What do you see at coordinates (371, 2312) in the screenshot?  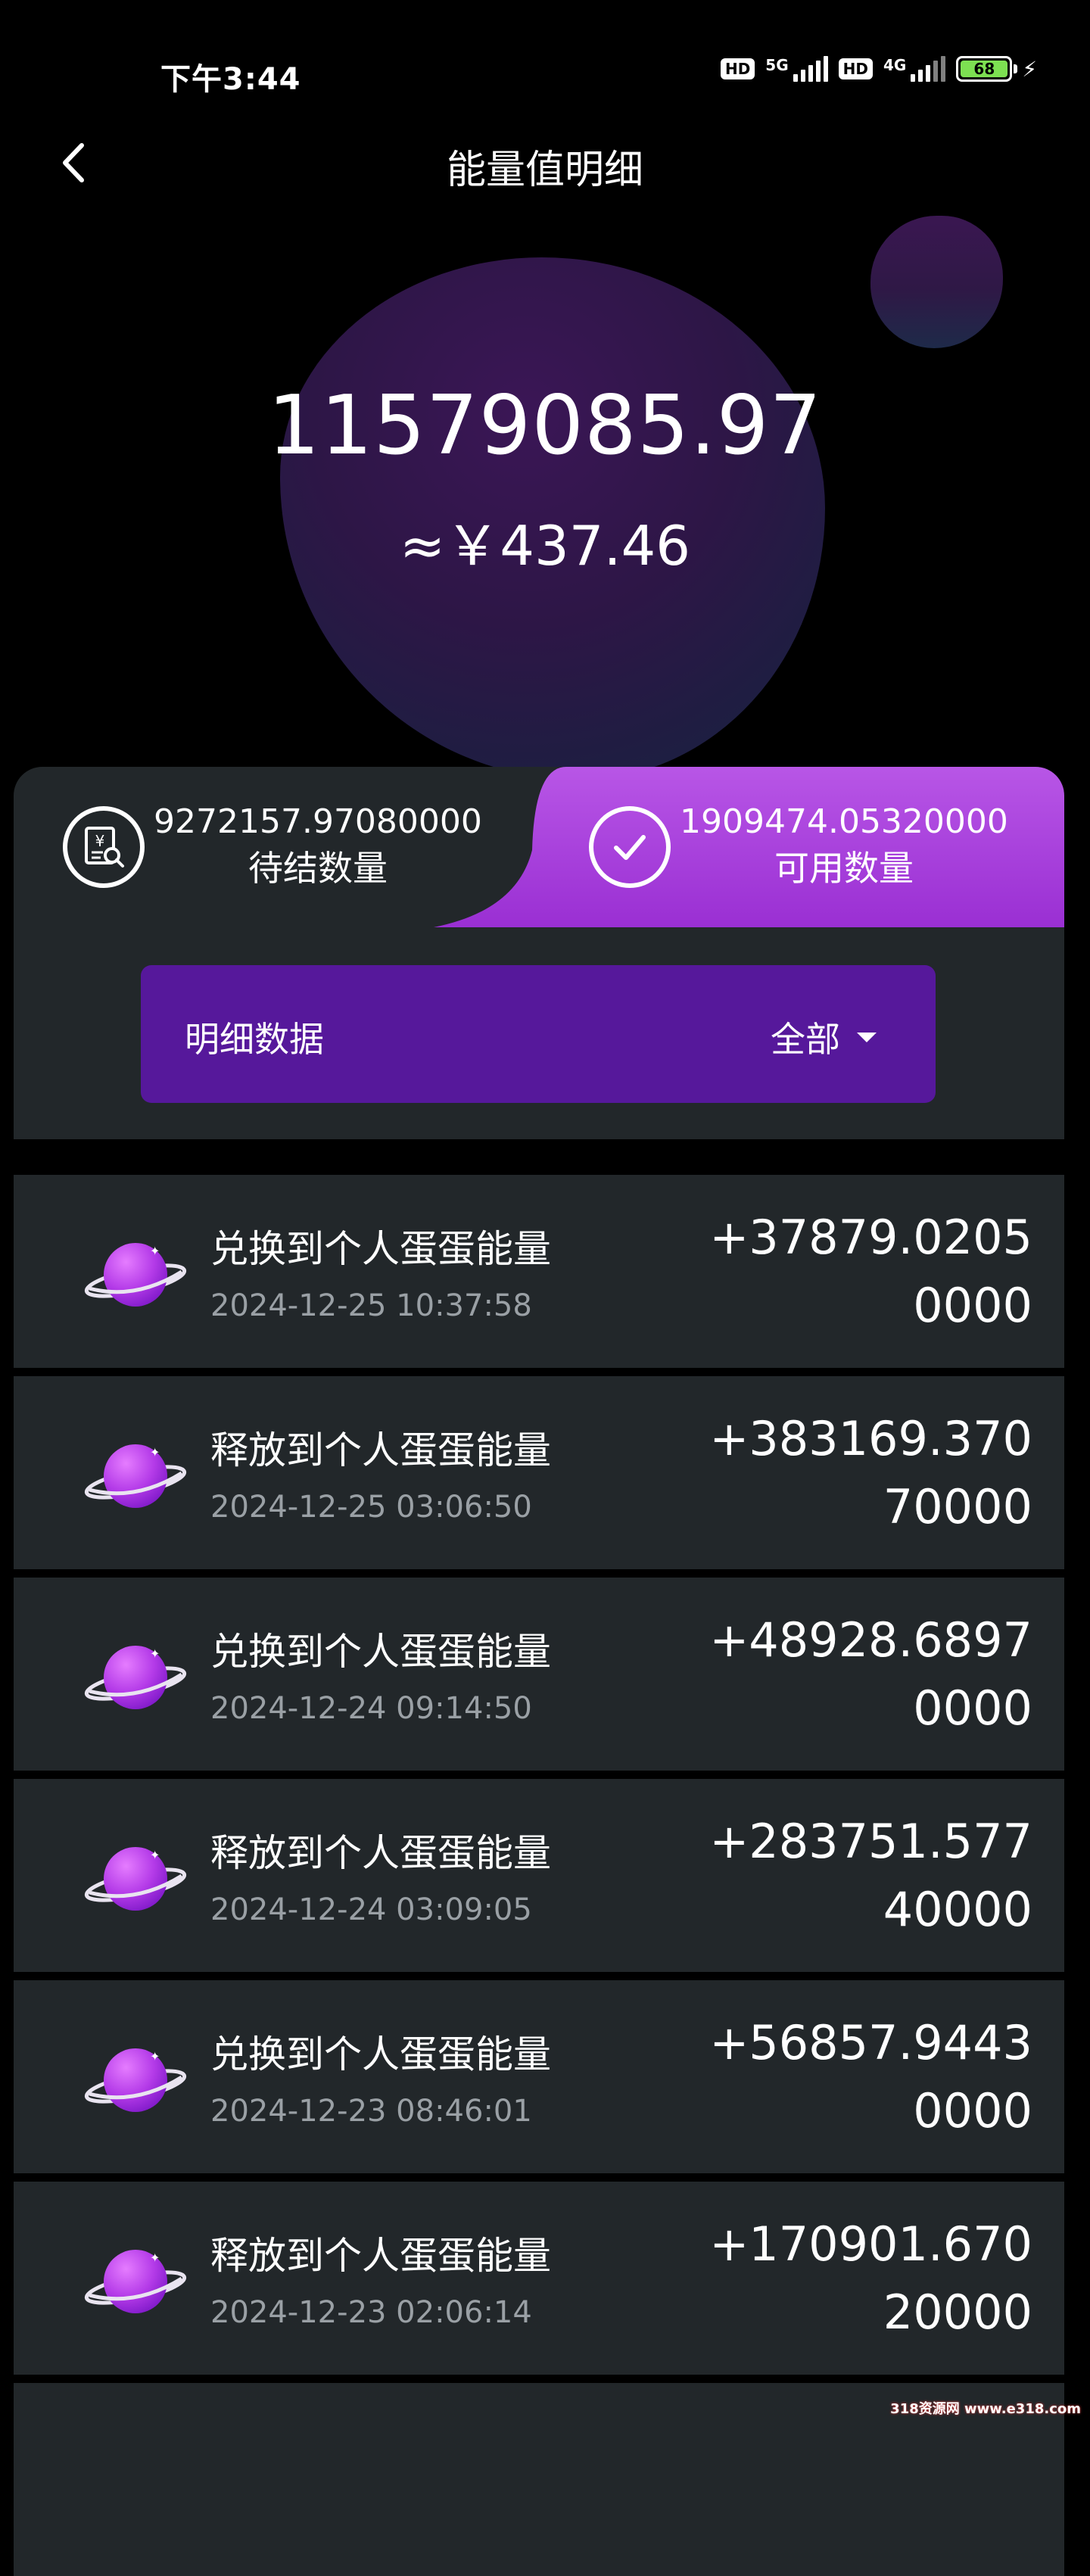 I see `record-time: 2024-12-23 02:06:14` at bounding box center [371, 2312].